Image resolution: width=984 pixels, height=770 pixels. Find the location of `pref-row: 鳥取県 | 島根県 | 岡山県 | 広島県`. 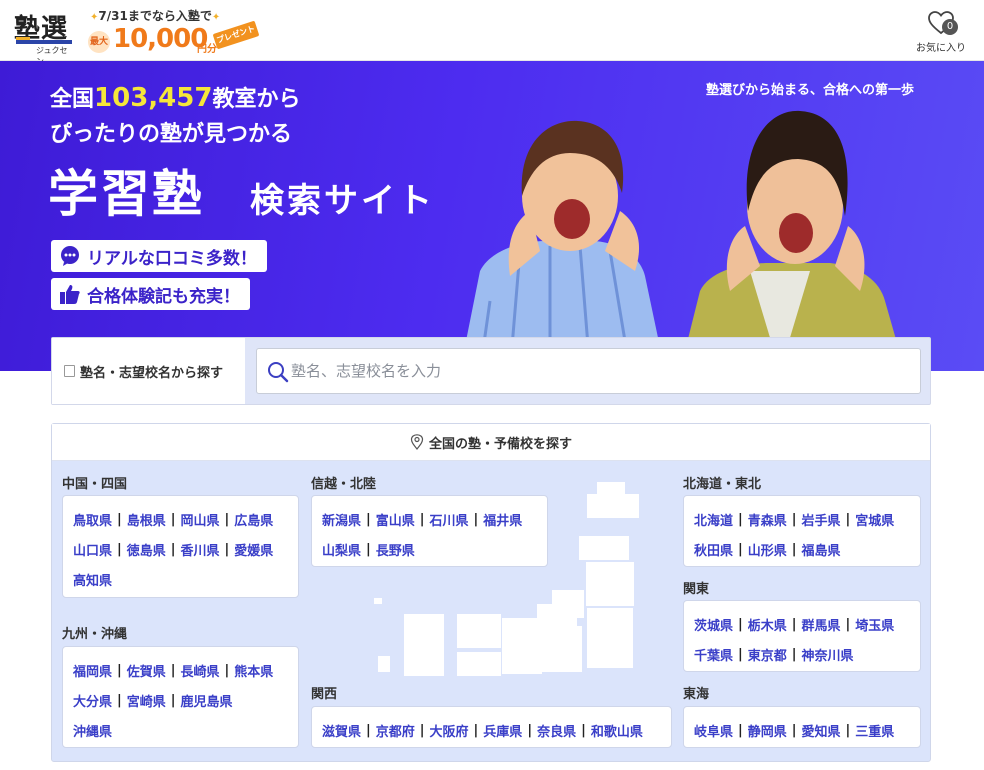

pref-row: 鳥取県 | 島根県 | 岡山県 | 広島県 is located at coordinates (183, 519).